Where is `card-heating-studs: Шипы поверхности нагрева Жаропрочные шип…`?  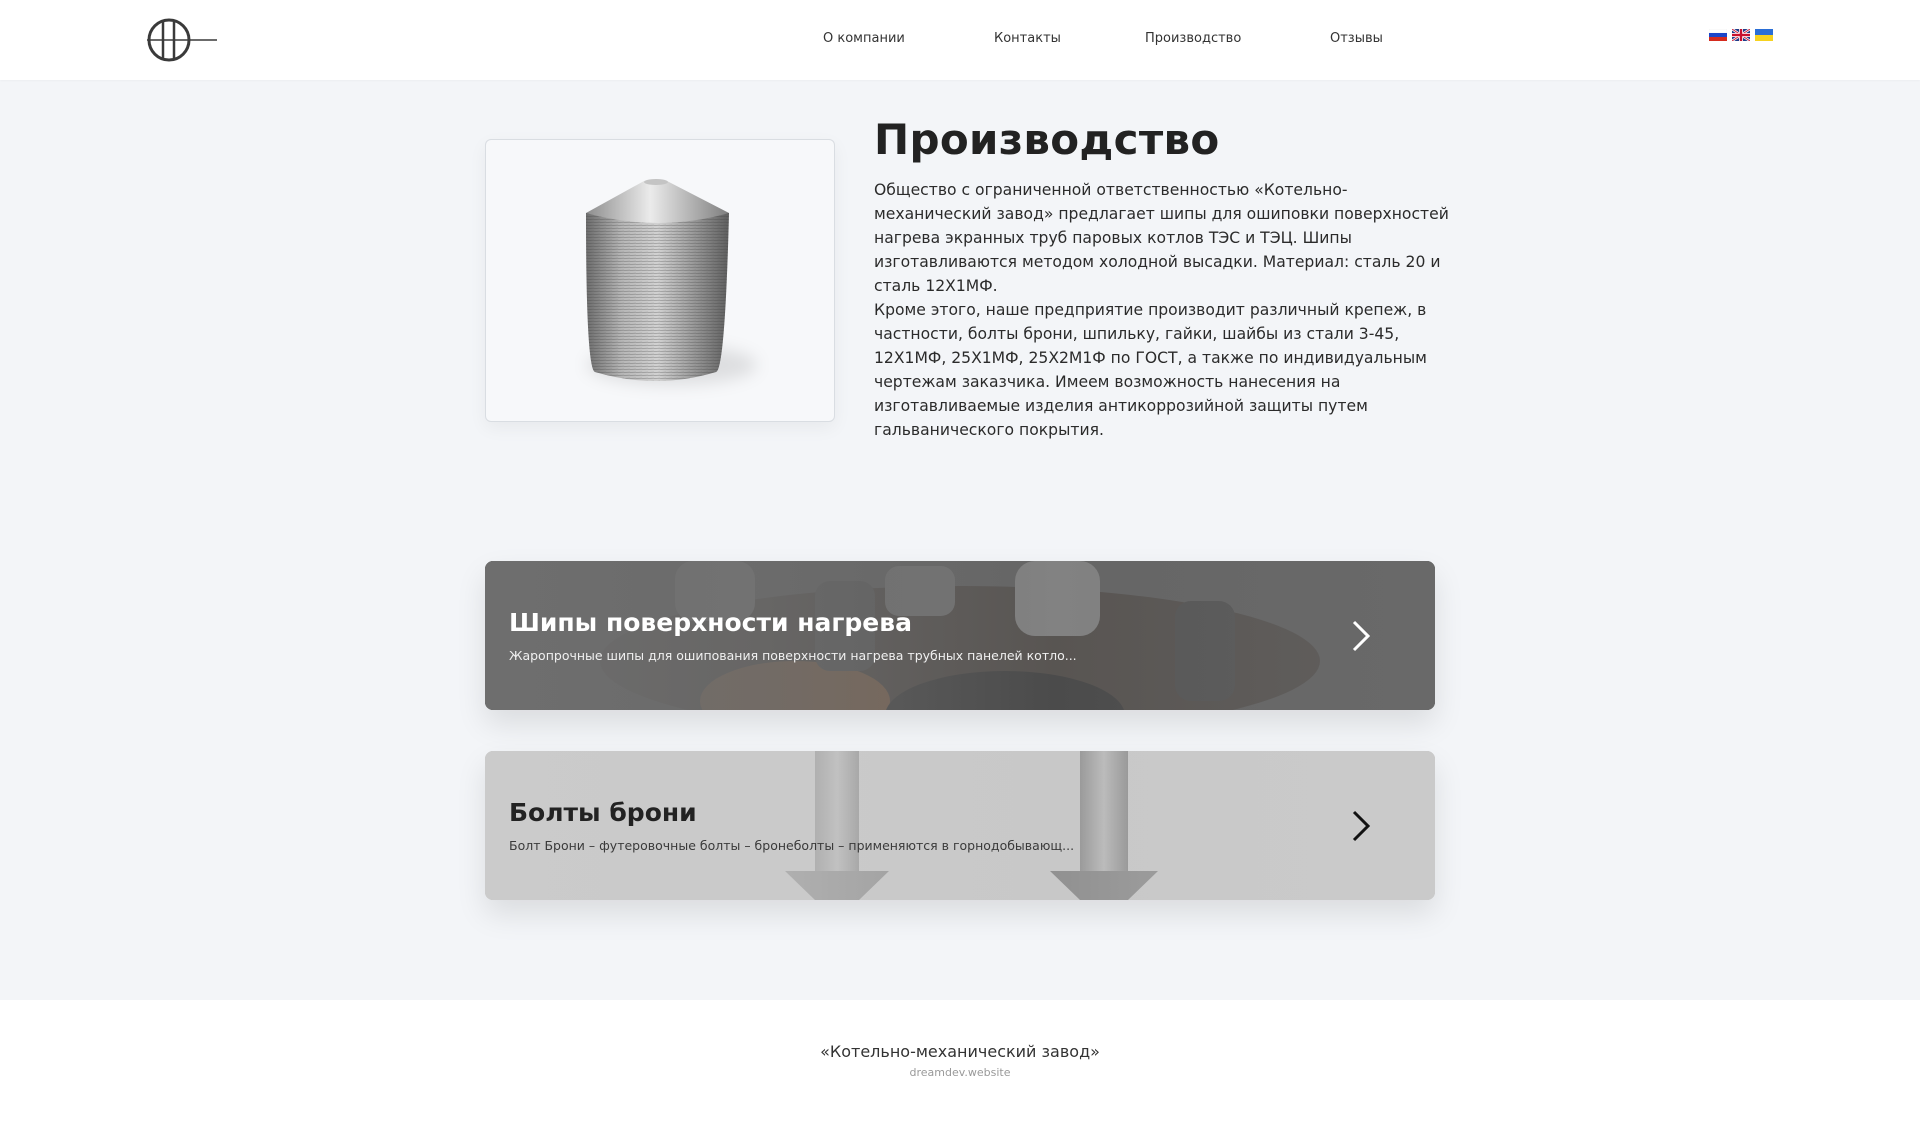 card-heating-studs: Шипы поверхности нагрева Жаропрочные шип… is located at coordinates (960, 635).